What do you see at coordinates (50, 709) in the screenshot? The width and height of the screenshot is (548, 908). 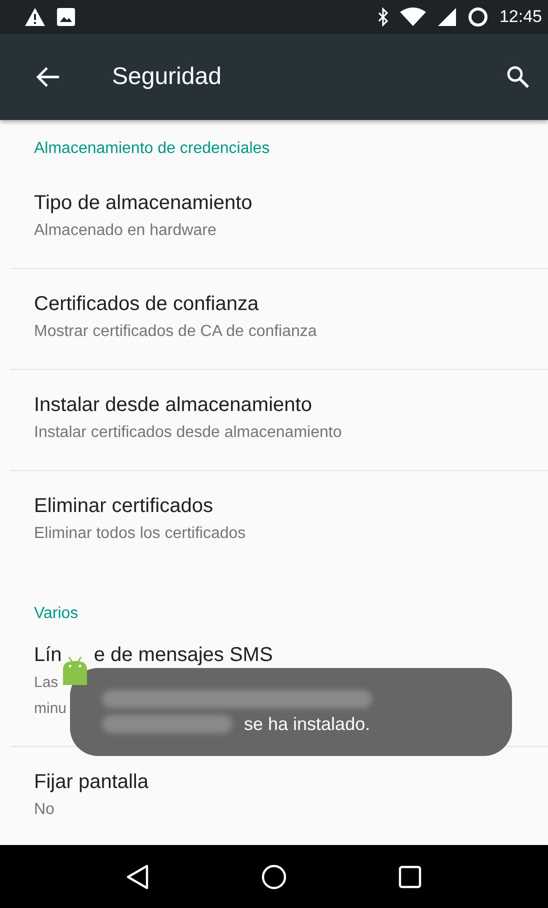 I see `setting-summary: minu` at bounding box center [50, 709].